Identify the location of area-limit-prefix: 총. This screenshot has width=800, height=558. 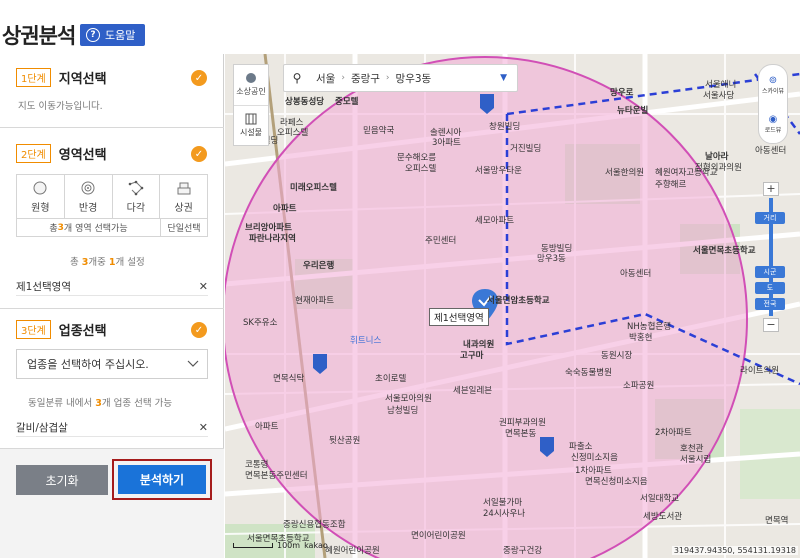
(53, 229).